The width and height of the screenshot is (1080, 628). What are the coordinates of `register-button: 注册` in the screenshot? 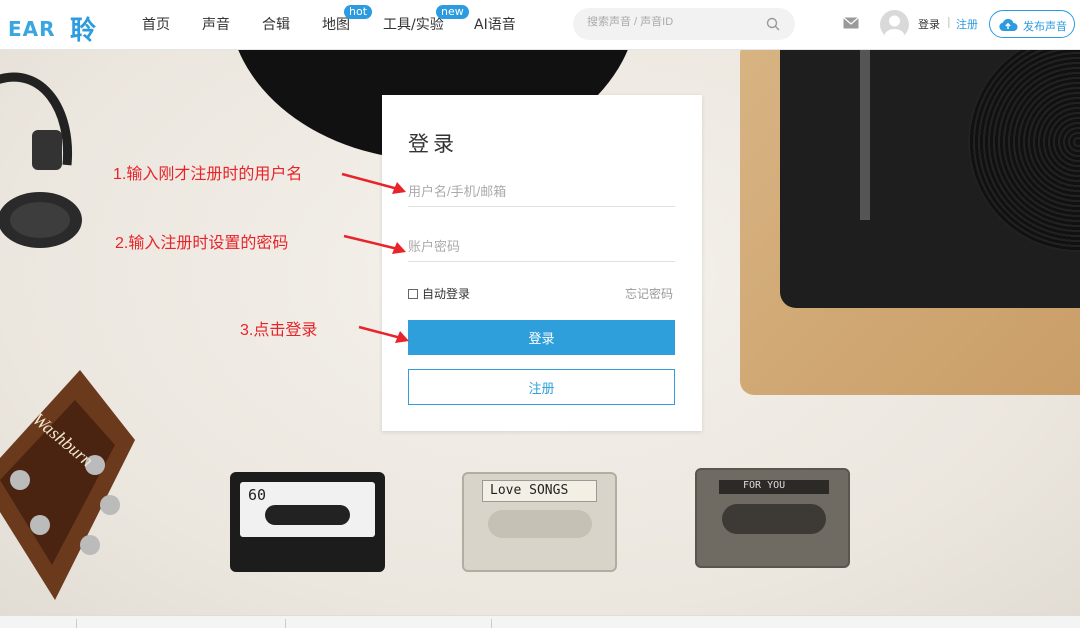 It's located at (541, 387).